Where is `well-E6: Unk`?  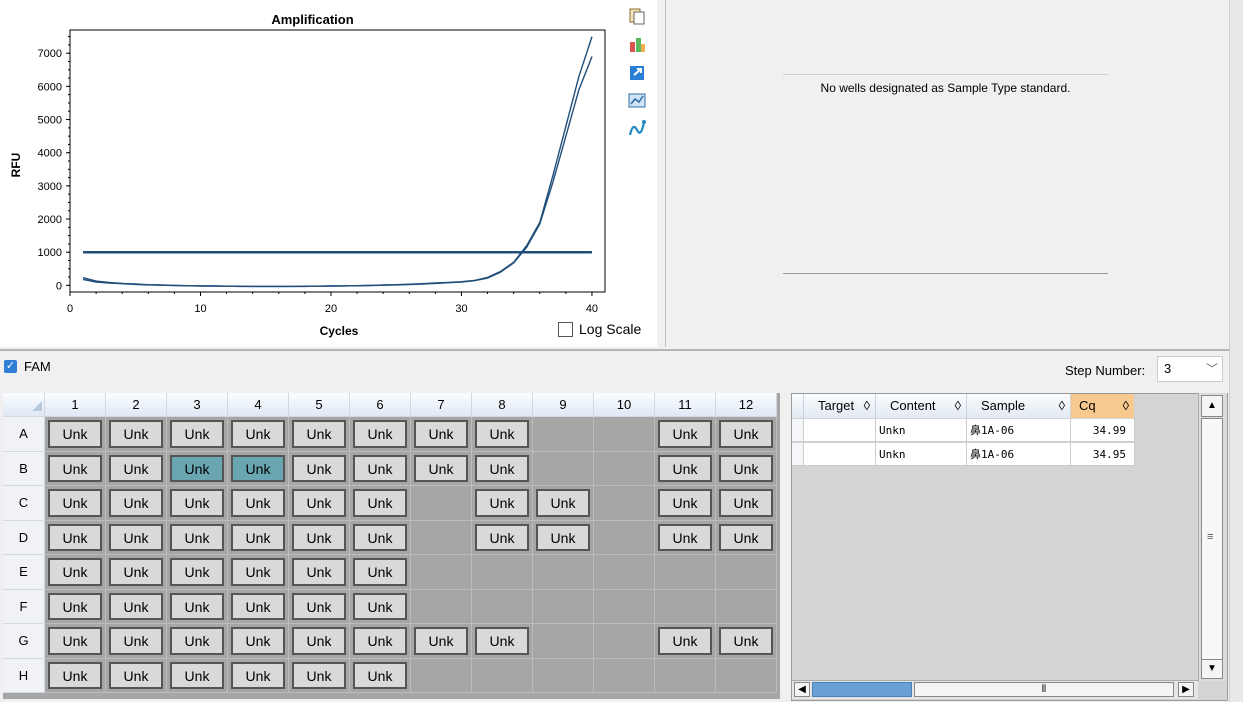
well-E6: Unk is located at coordinates (380, 572).